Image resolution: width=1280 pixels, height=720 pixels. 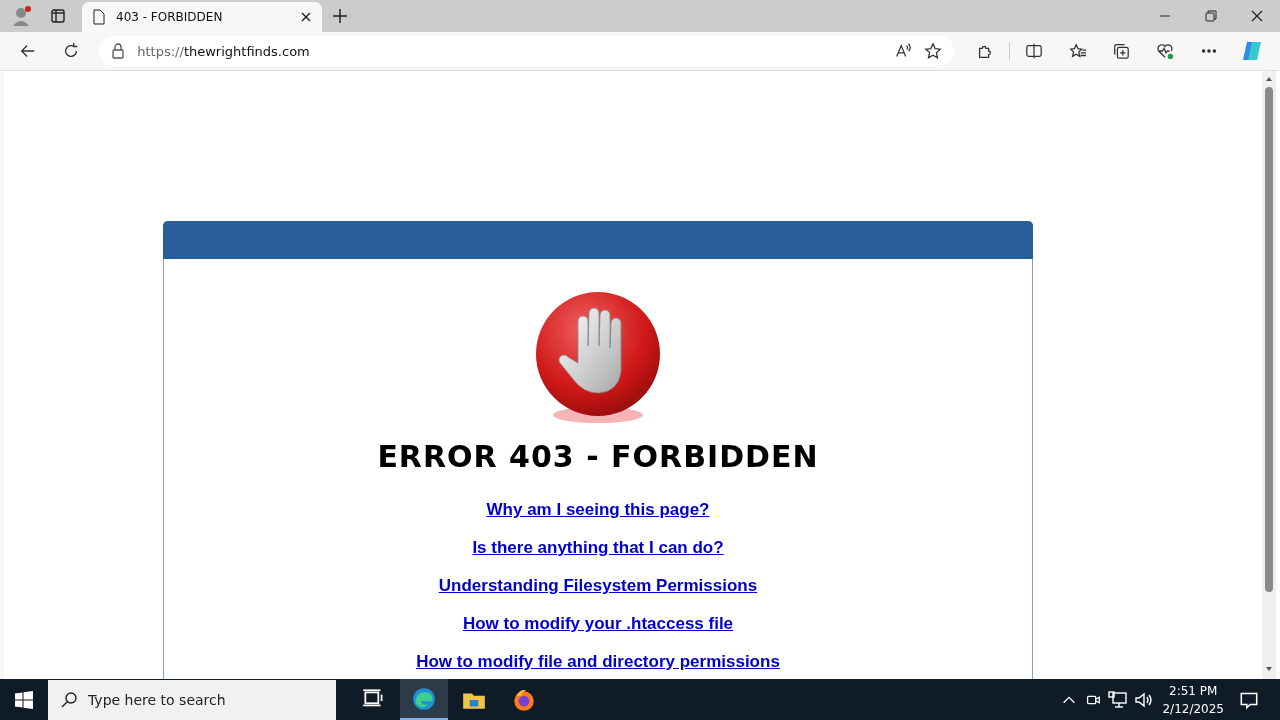 What do you see at coordinates (1269, 79) in the screenshot?
I see `scroll-up-icon` at bounding box center [1269, 79].